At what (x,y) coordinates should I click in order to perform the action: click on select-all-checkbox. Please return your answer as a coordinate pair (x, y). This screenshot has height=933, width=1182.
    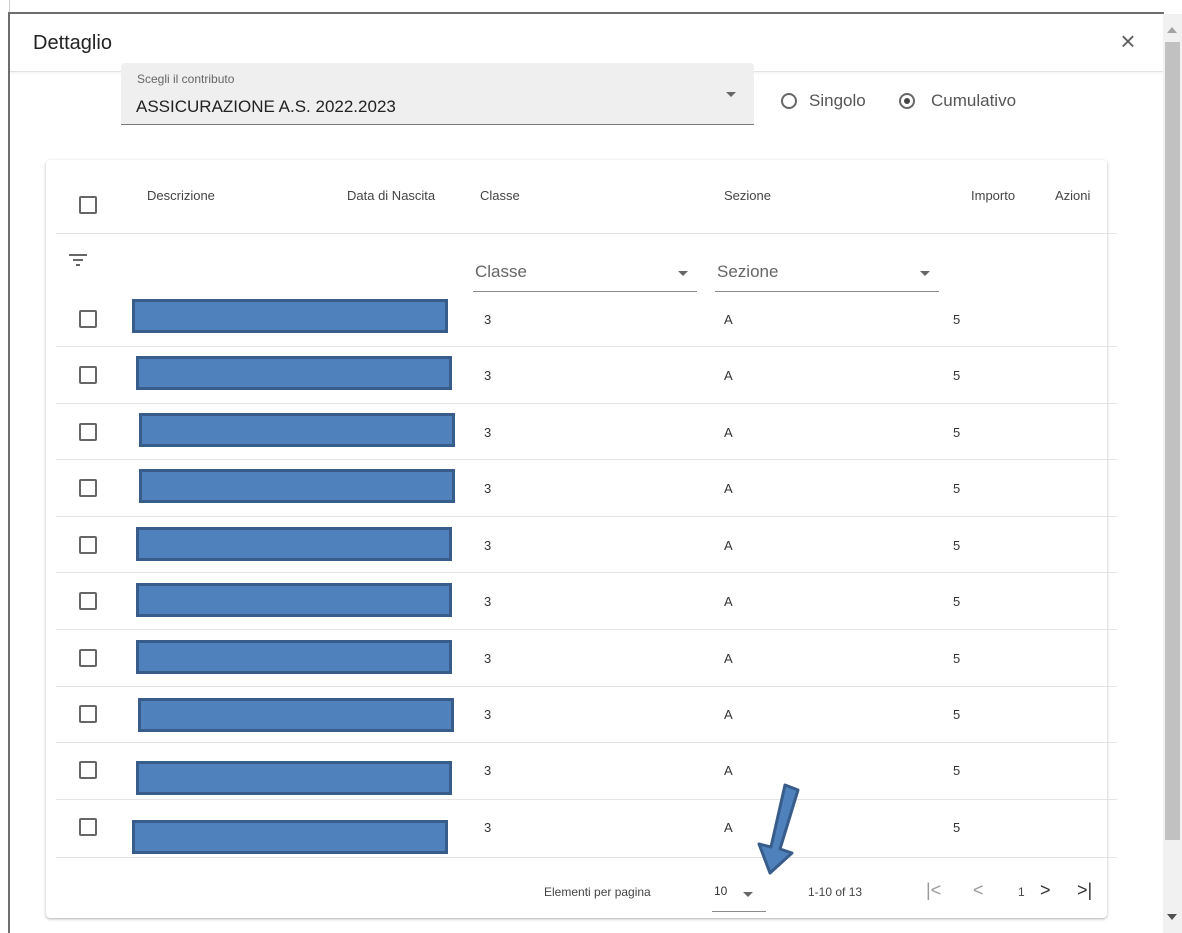
    Looking at the image, I should click on (88, 205).